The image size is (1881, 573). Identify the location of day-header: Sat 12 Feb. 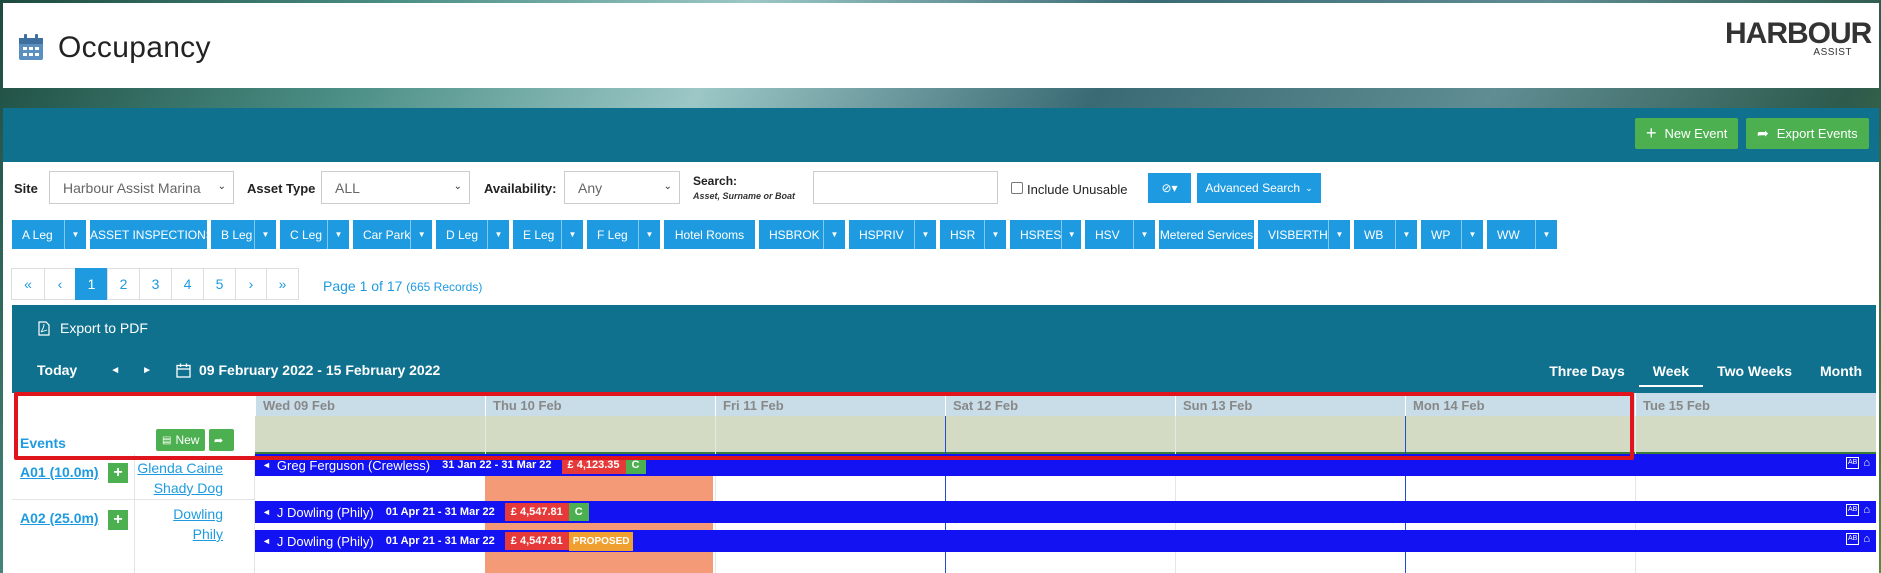
(1060, 404).